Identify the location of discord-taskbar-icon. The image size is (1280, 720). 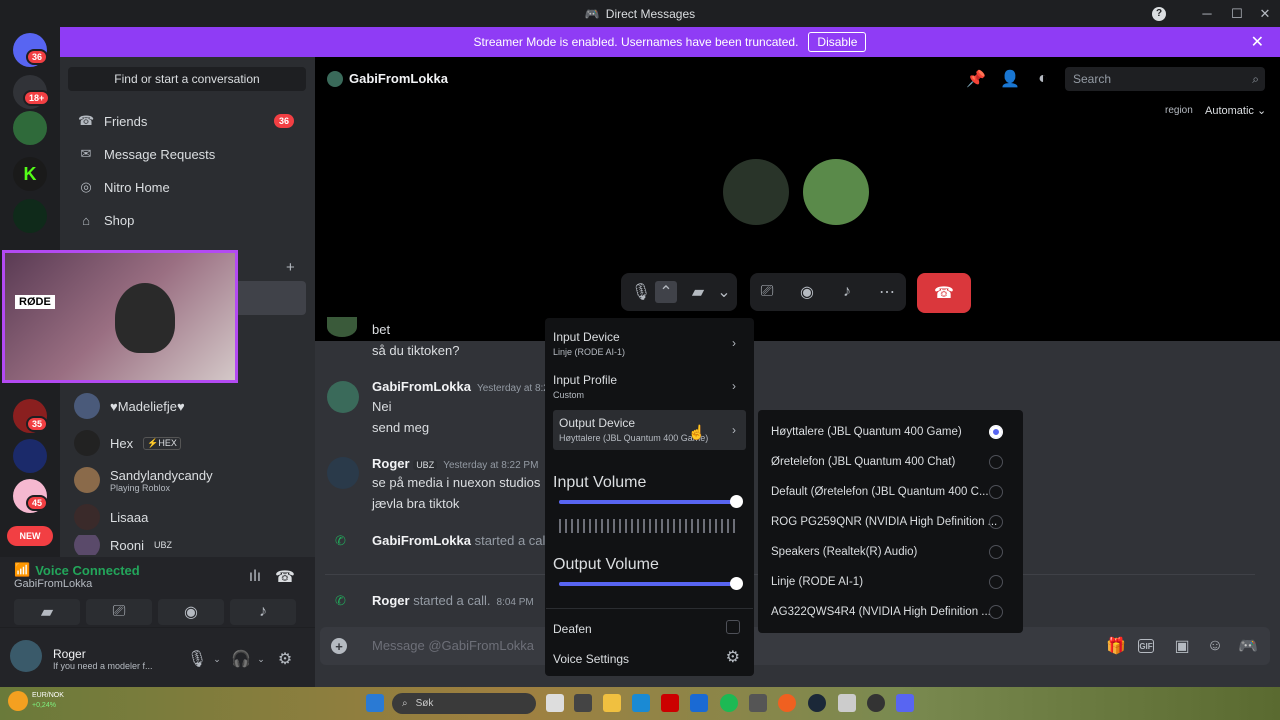
(905, 703).